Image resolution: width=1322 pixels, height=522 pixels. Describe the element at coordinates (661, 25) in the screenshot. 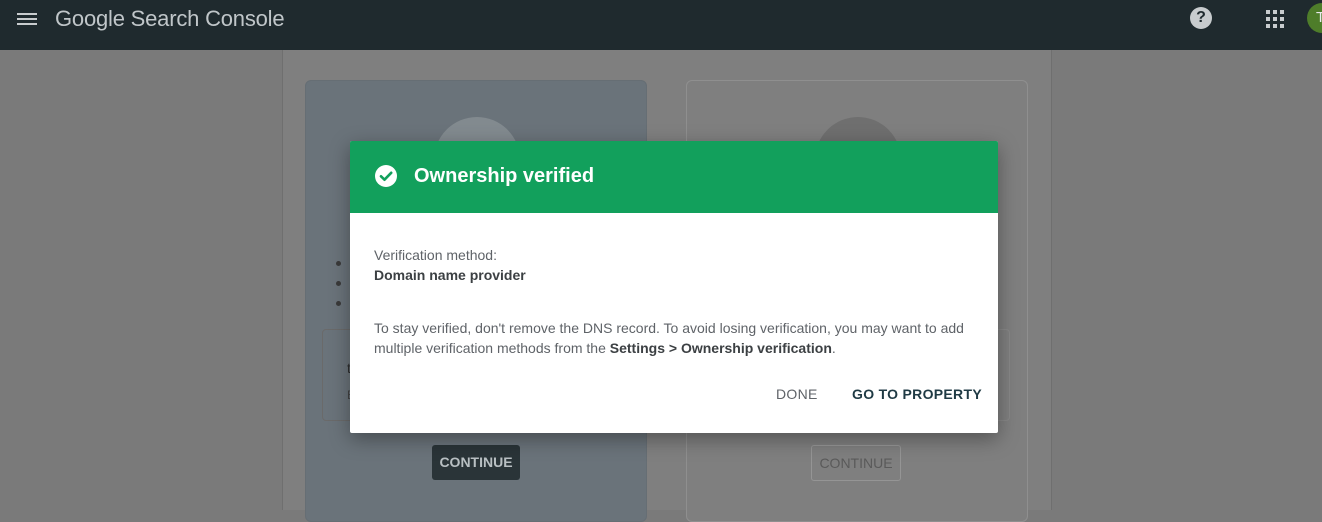

I see `top-app-bar: Google Search Console ? T` at that location.